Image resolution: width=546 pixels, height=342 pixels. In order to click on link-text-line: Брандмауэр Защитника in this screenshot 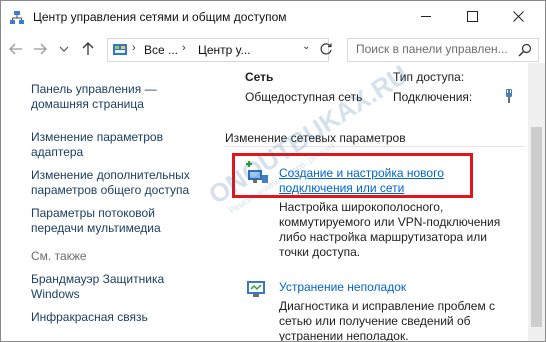, I will do `click(98, 279)`.